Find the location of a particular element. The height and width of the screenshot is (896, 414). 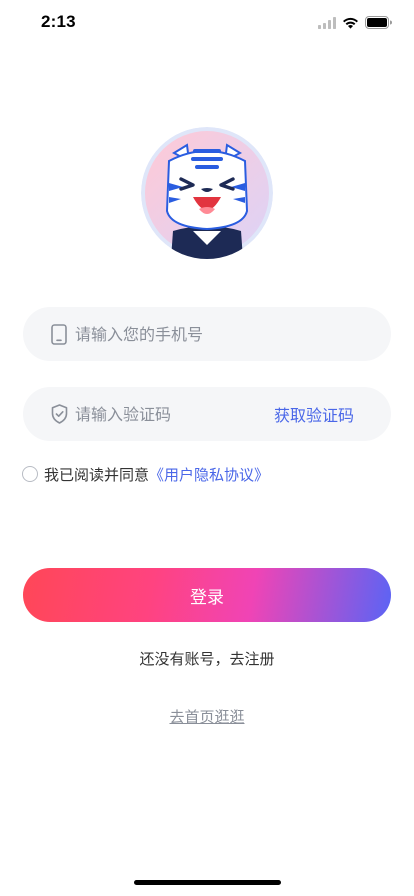

avatar is located at coordinates (207, 193).